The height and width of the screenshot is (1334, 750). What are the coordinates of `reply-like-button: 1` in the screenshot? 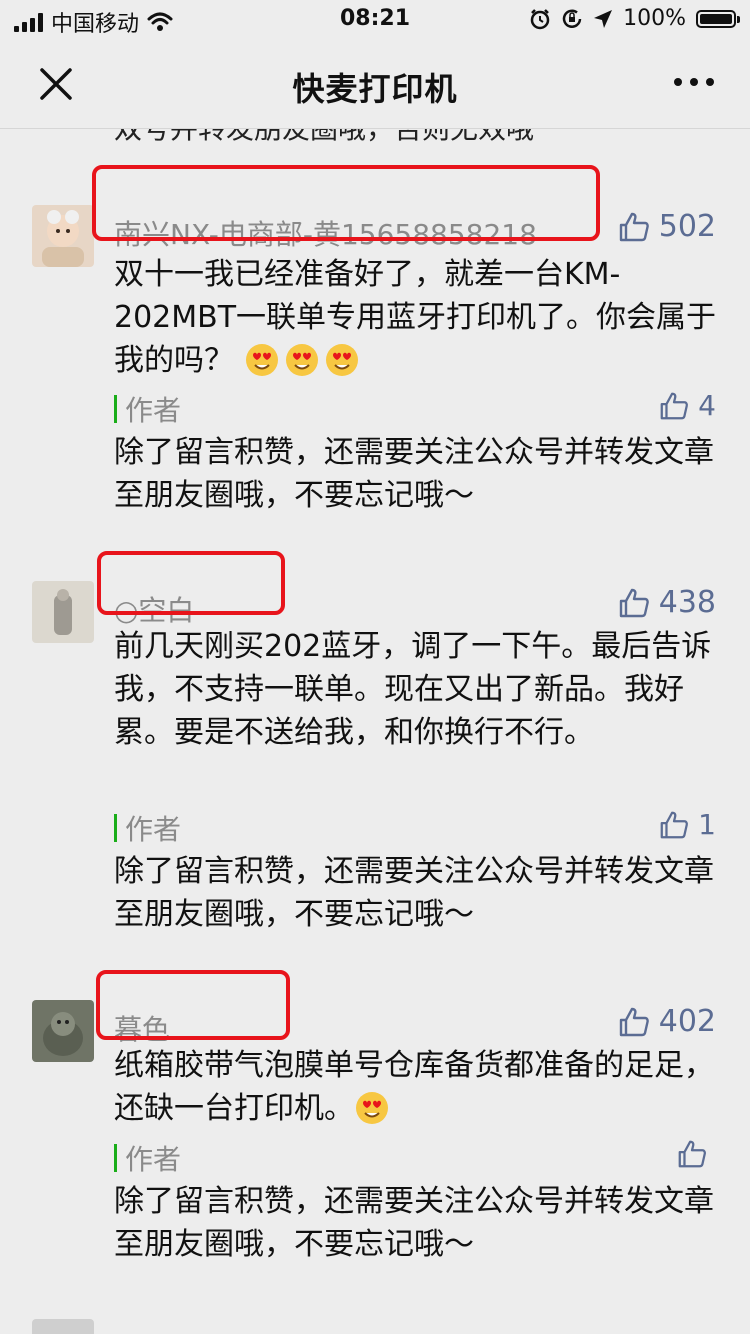 It's located at (687, 824).